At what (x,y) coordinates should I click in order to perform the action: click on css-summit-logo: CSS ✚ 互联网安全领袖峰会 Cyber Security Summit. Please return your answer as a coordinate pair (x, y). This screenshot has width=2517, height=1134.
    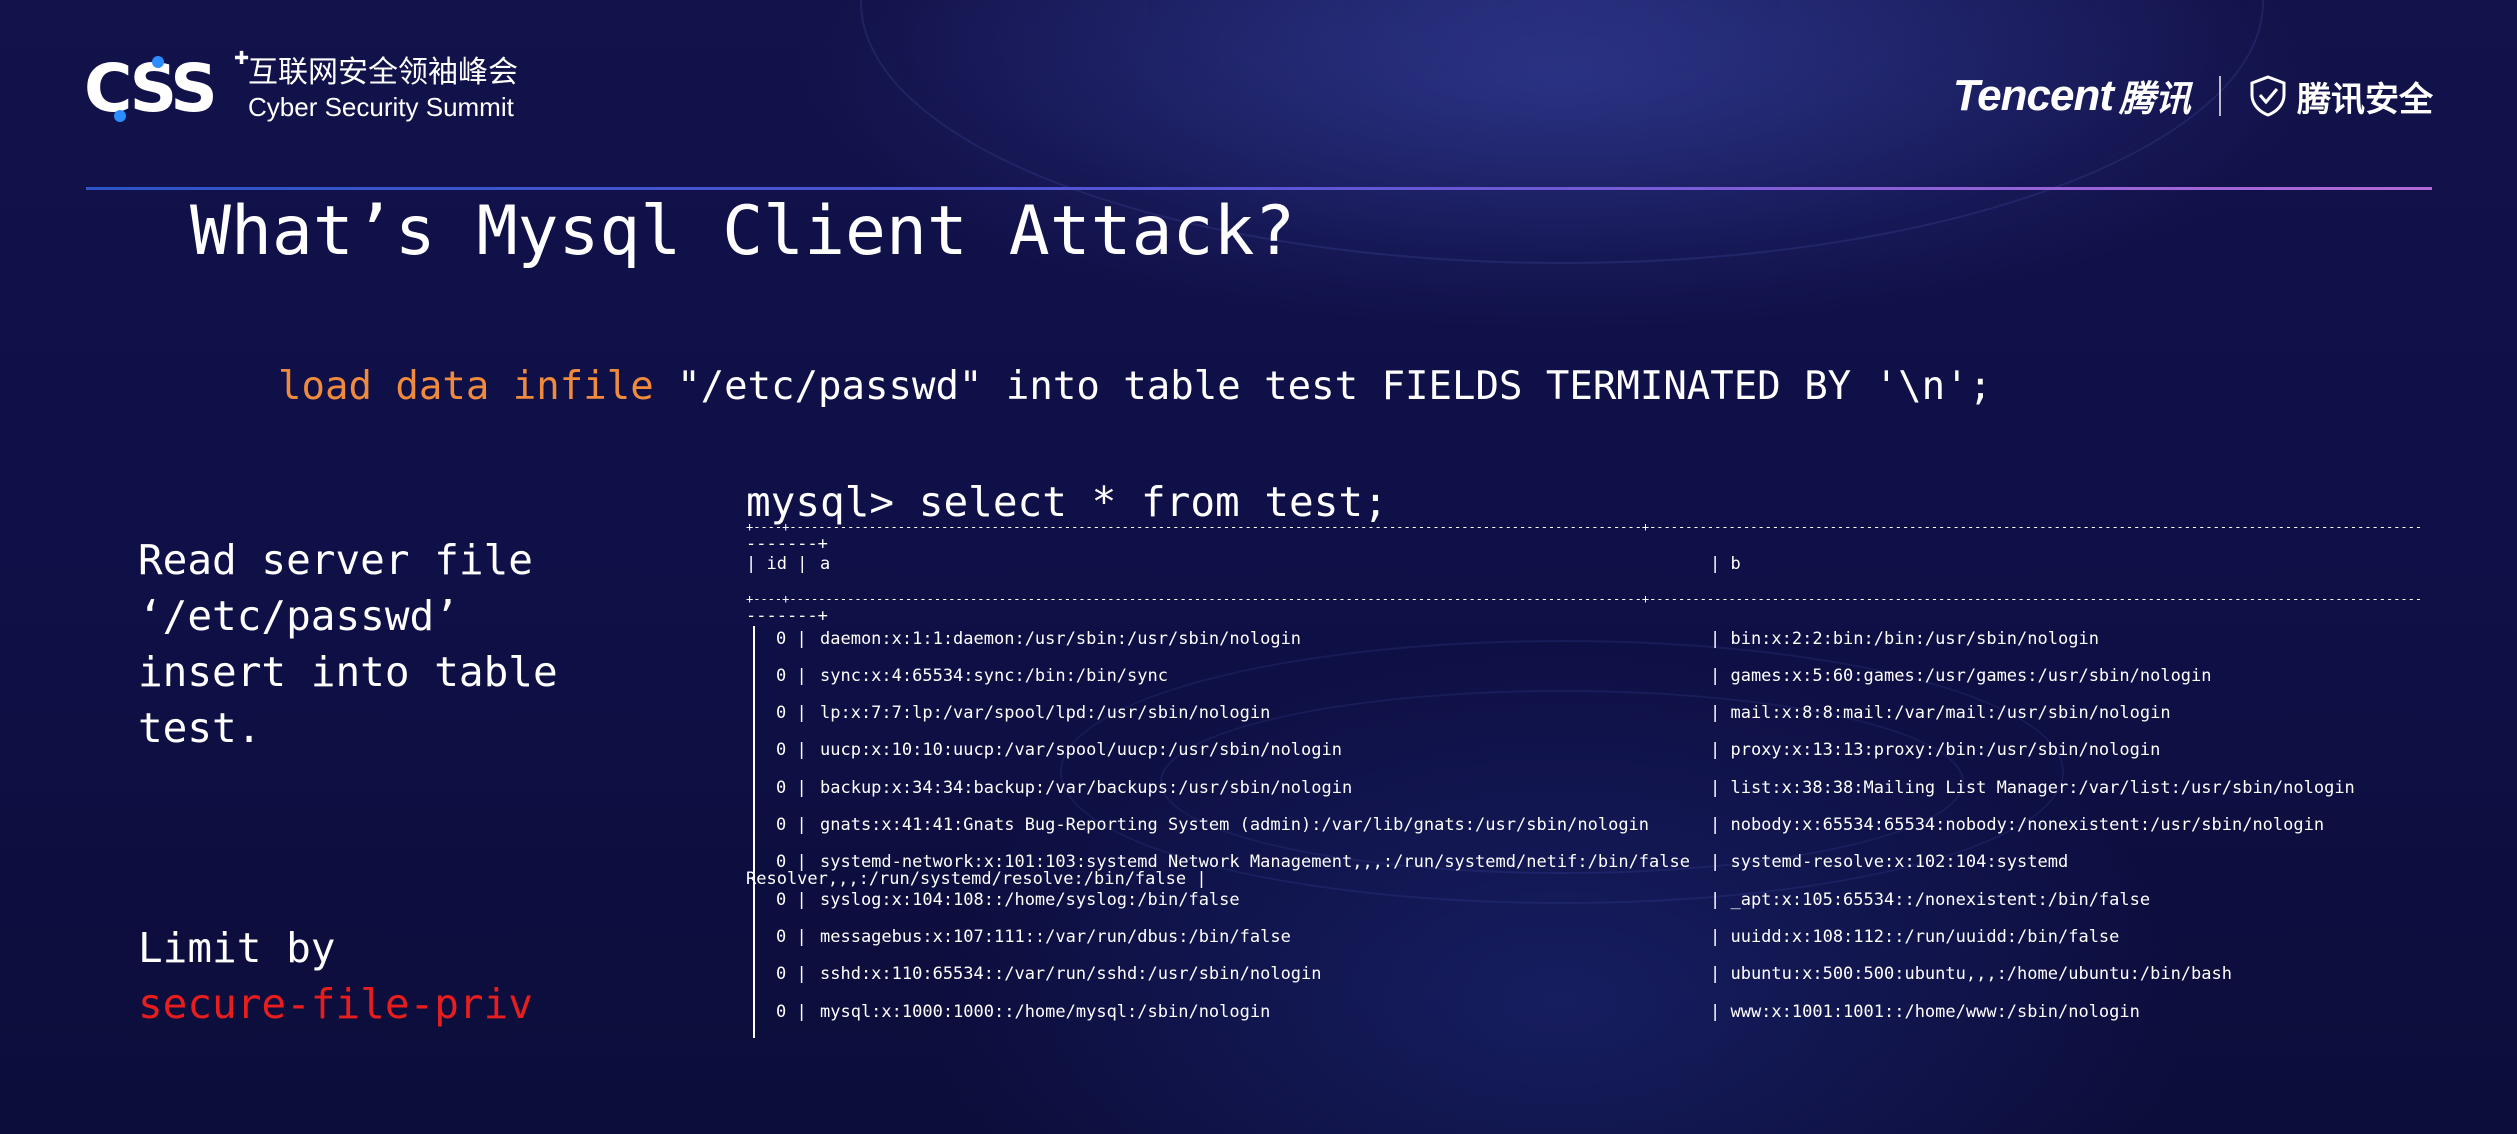
    Looking at the image, I should click on (301, 87).